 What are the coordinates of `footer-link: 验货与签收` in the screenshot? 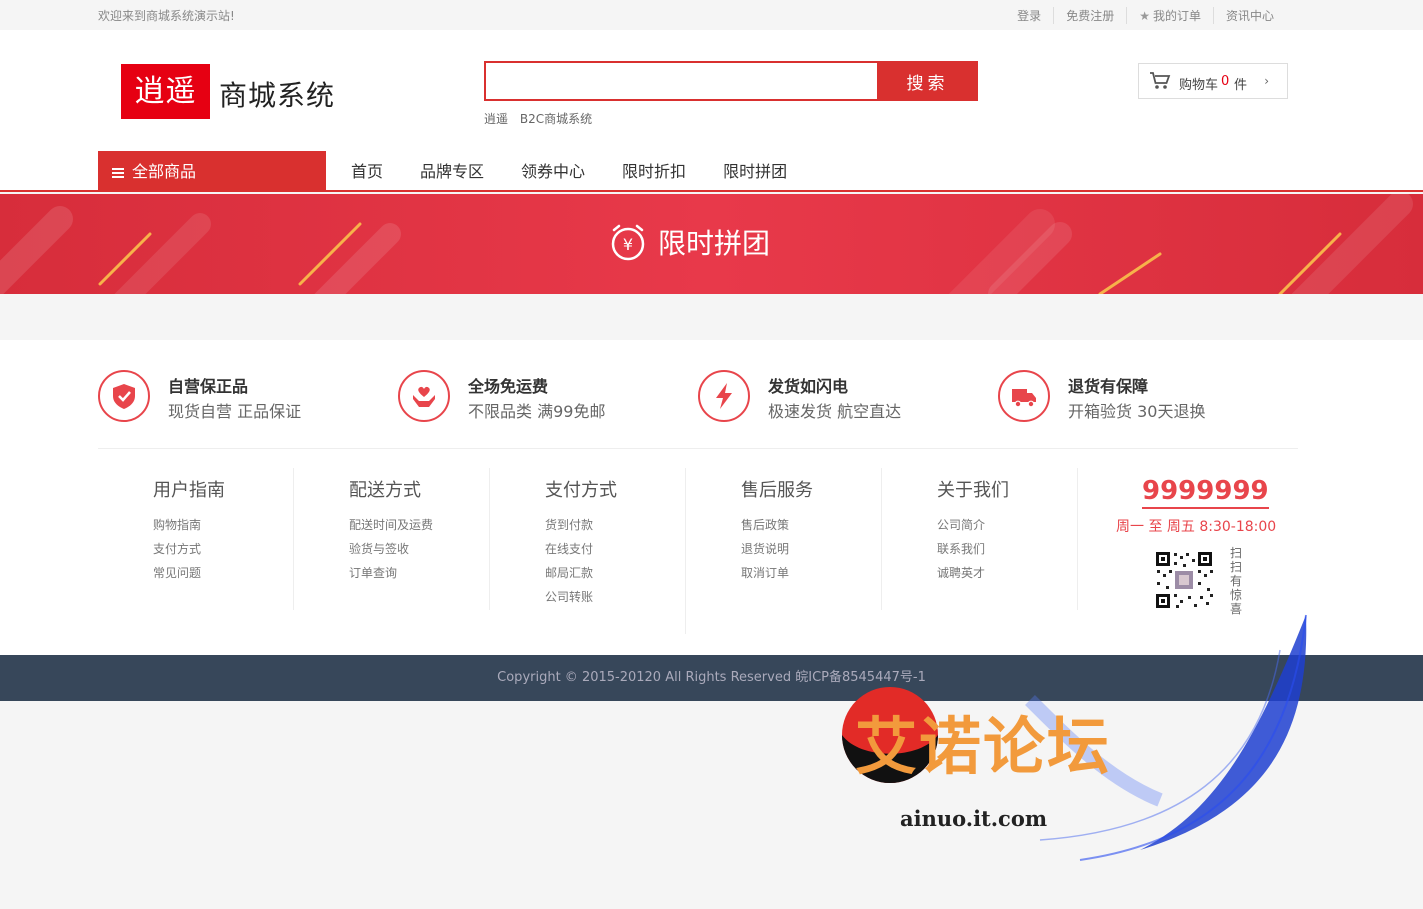 It's located at (419, 552).